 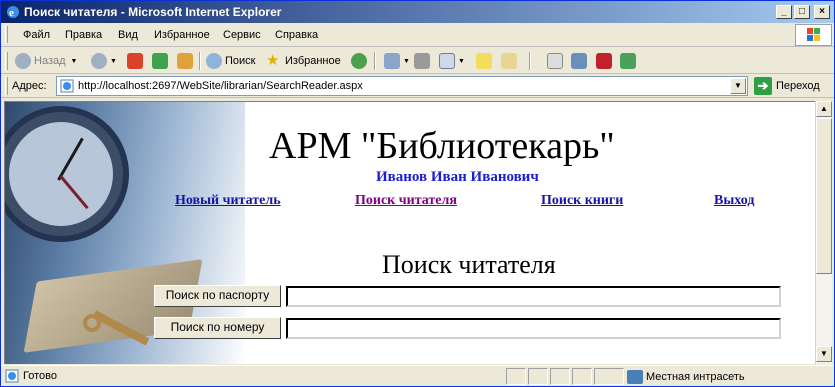 What do you see at coordinates (392, 61) in the screenshot?
I see `mail-icon` at bounding box center [392, 61].